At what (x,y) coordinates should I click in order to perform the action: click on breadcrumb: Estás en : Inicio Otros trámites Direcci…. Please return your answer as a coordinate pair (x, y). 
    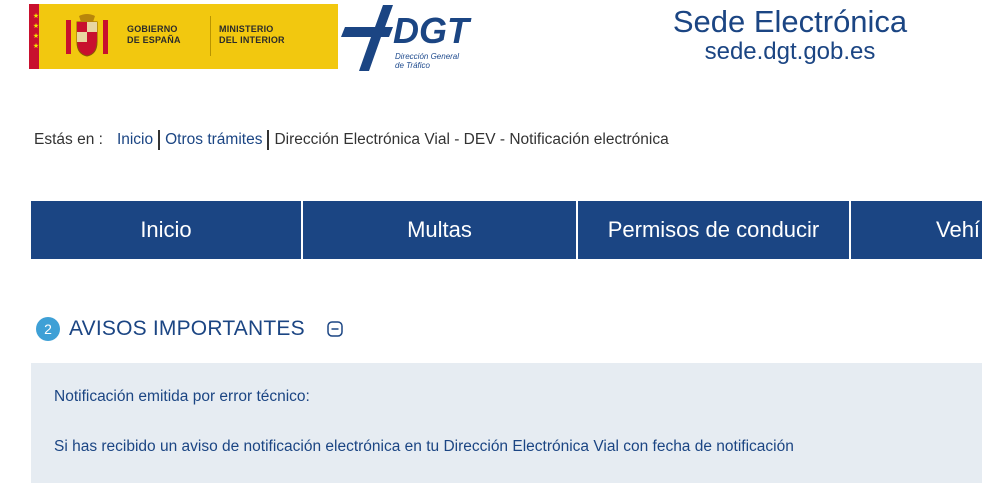
    Looking at the image, I should click on (351, 140).